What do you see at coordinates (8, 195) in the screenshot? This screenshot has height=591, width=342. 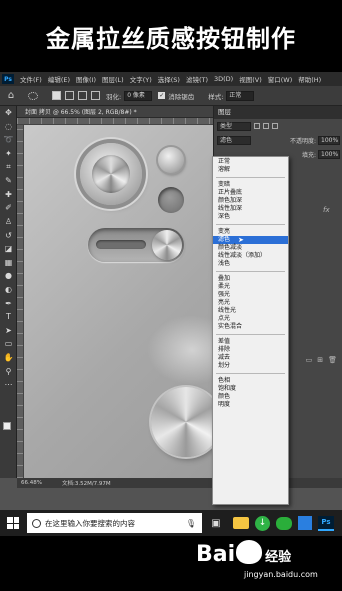 I see `healing-tool-icon: ✚` at bounding box center [8, 195].